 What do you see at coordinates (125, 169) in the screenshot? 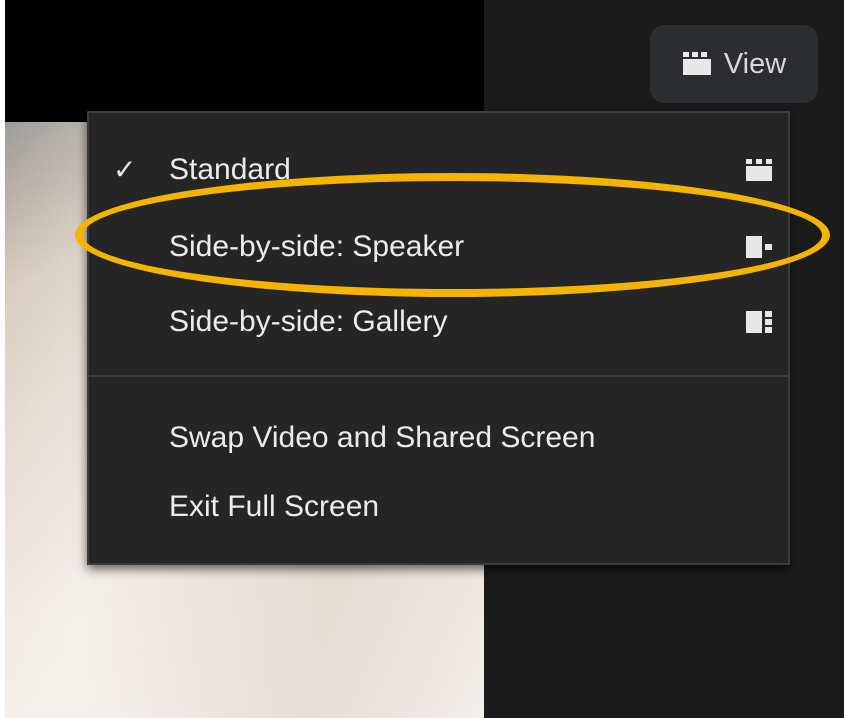
I see `checkmark-icon: ✓` at bounding box center [125, 169].